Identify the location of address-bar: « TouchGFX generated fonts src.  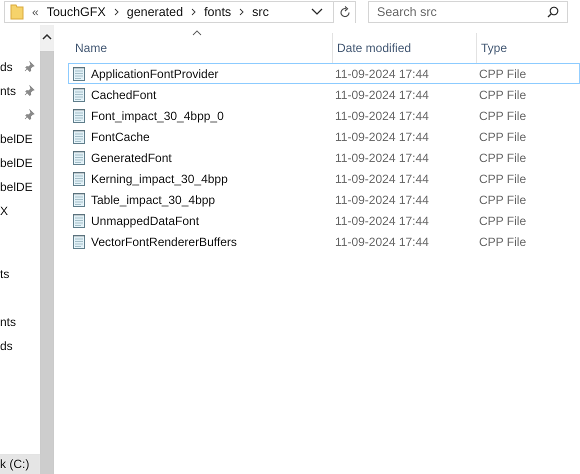
(180, 12).